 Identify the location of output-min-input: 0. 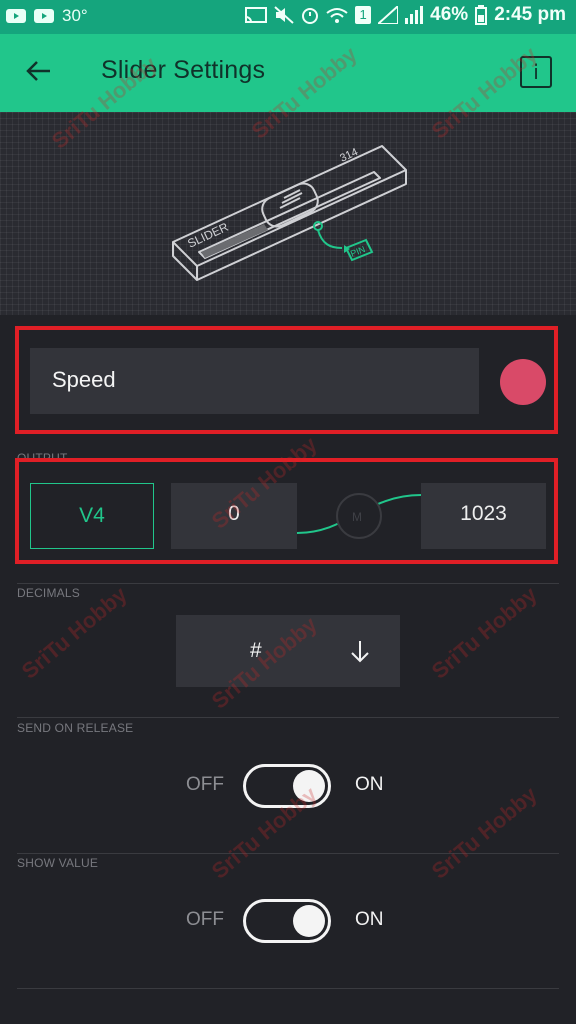
(234, 516).